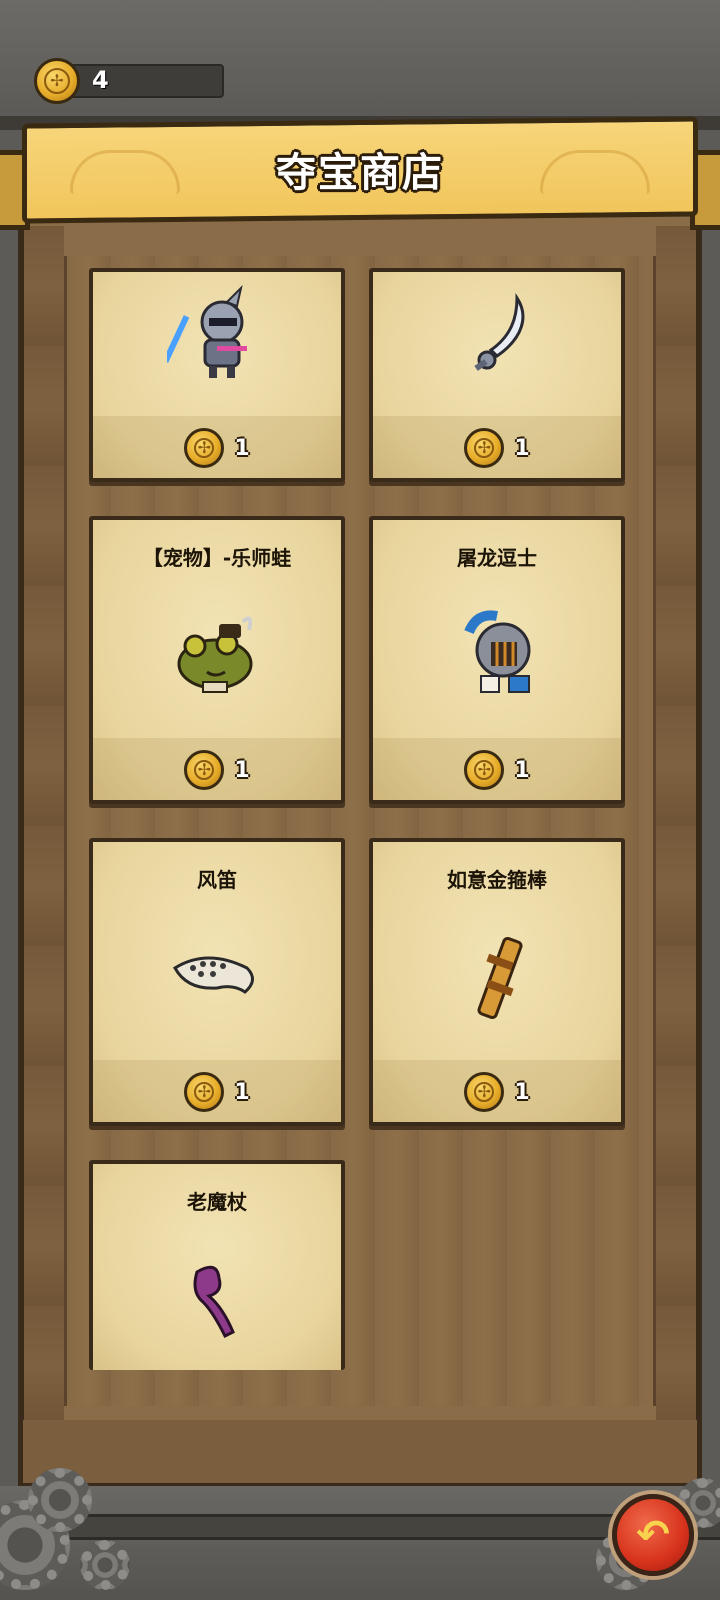  I want to click on shop-item-card: 老魔杖, so click(217, 1265).